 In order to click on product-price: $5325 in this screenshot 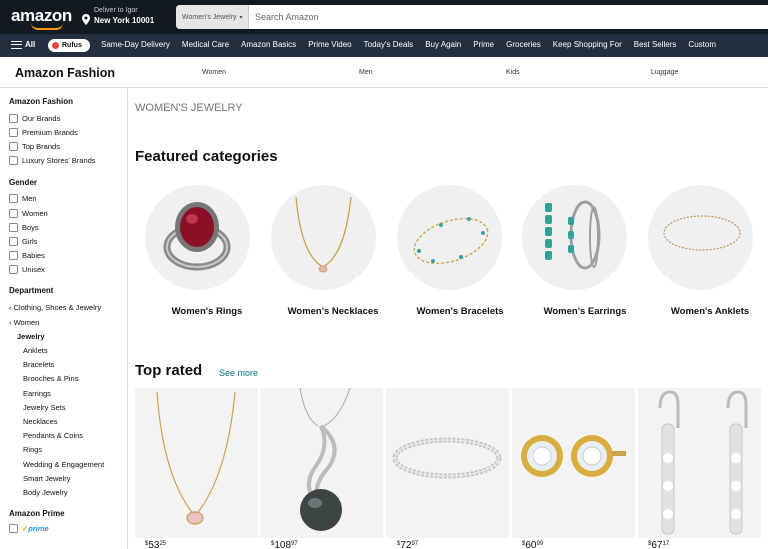, I will do `click(155, 544)`.